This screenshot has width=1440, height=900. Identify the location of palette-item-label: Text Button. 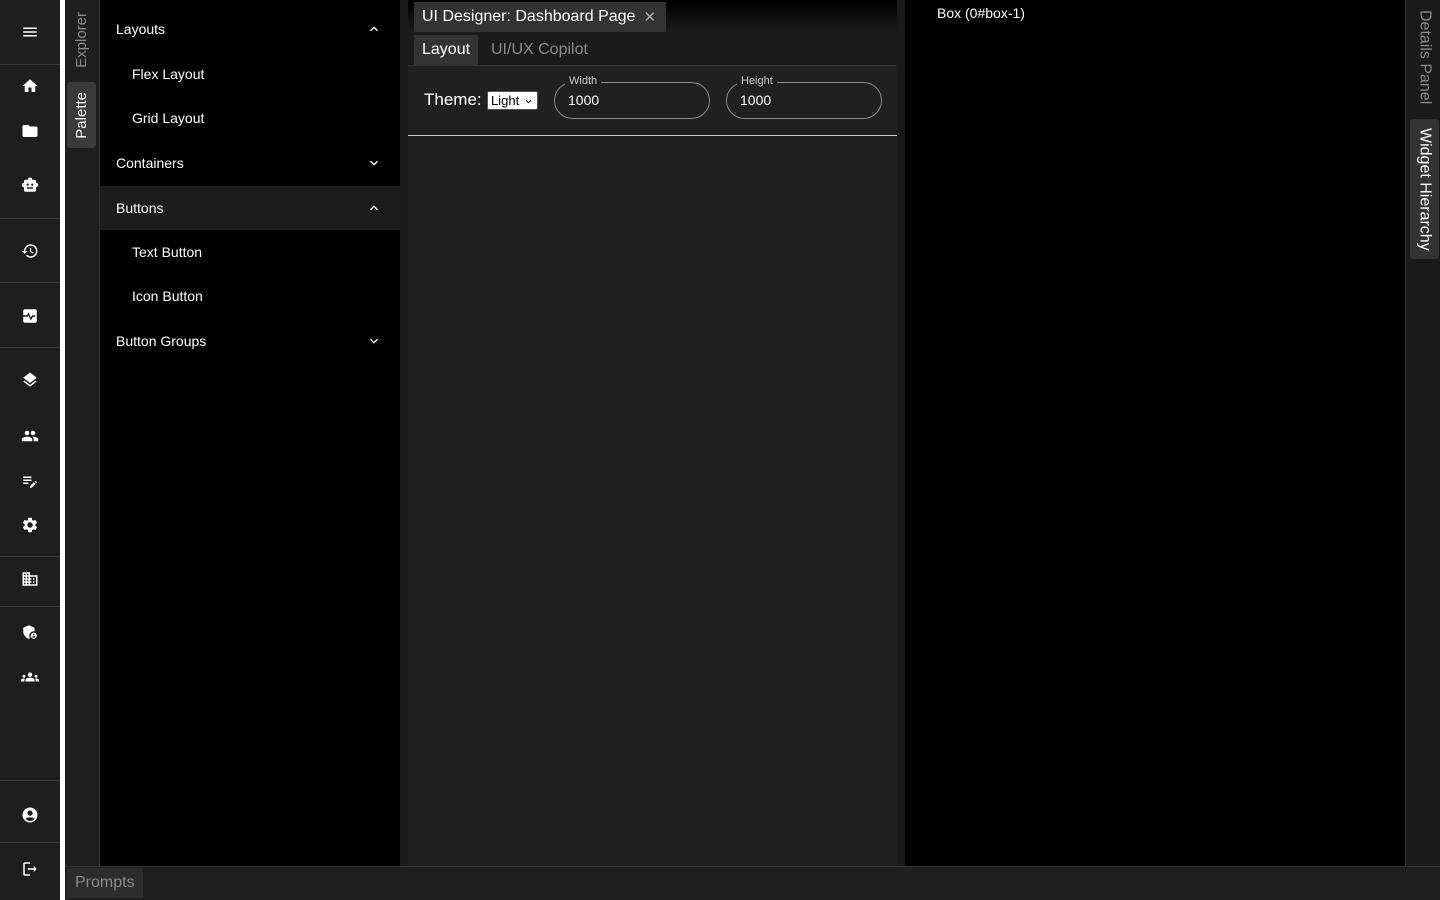
(167, 252).